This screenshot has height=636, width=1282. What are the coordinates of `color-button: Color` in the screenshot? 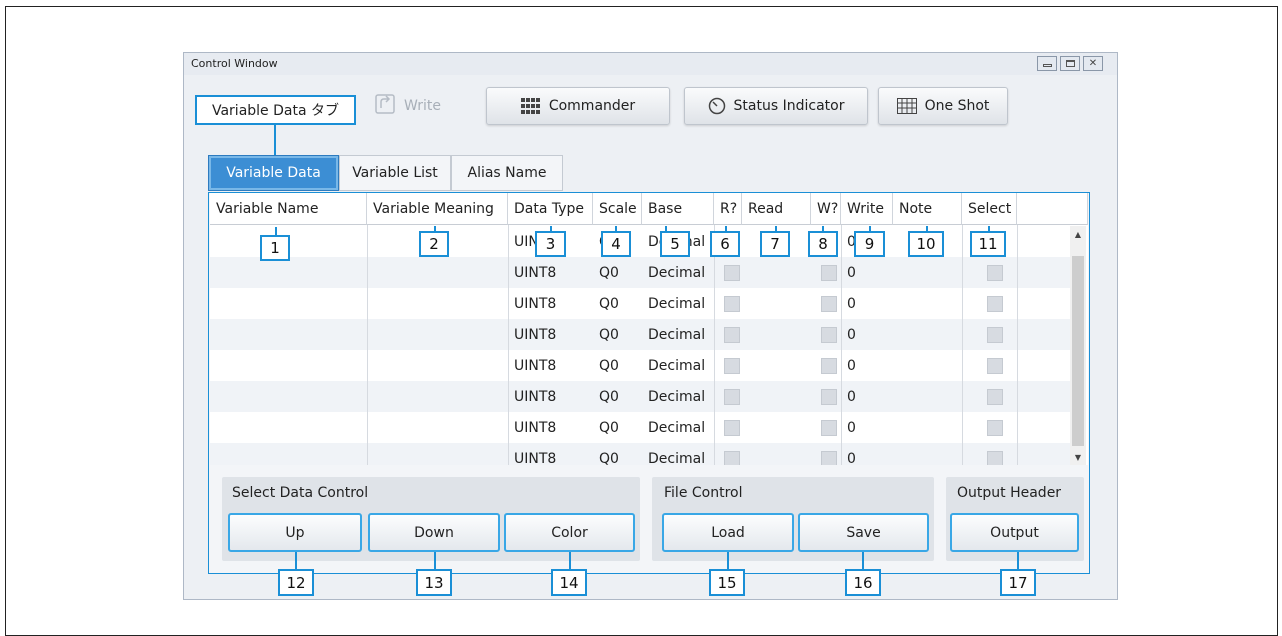 It's located at (569, 532).